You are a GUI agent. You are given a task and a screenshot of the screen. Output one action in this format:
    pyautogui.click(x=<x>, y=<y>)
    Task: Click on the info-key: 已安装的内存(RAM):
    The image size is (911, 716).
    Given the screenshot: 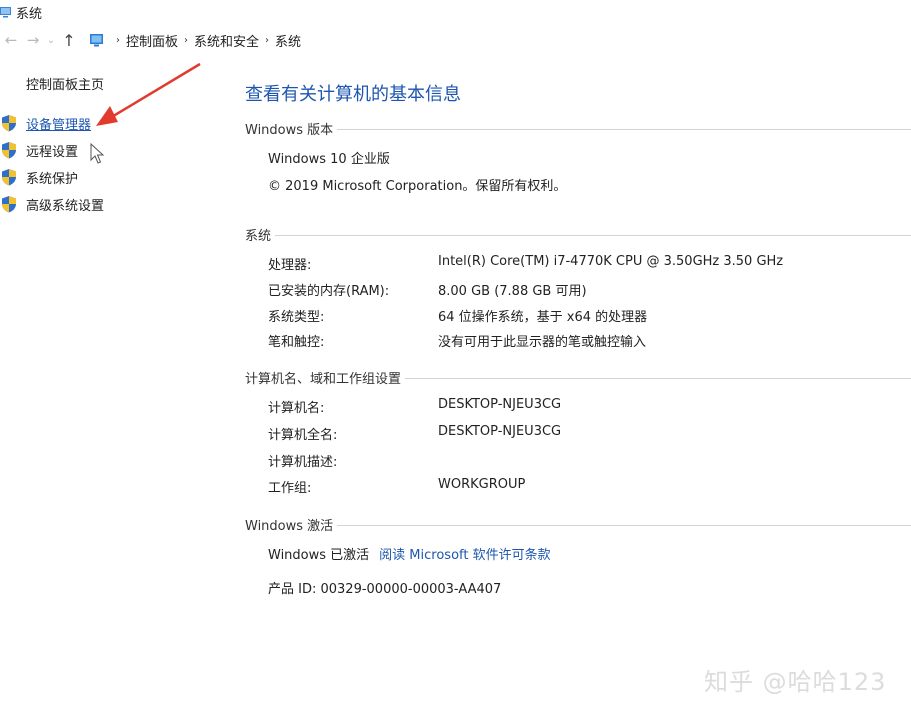 What is the action you would take?
    pyautogui.click(x=329, y=291)
    